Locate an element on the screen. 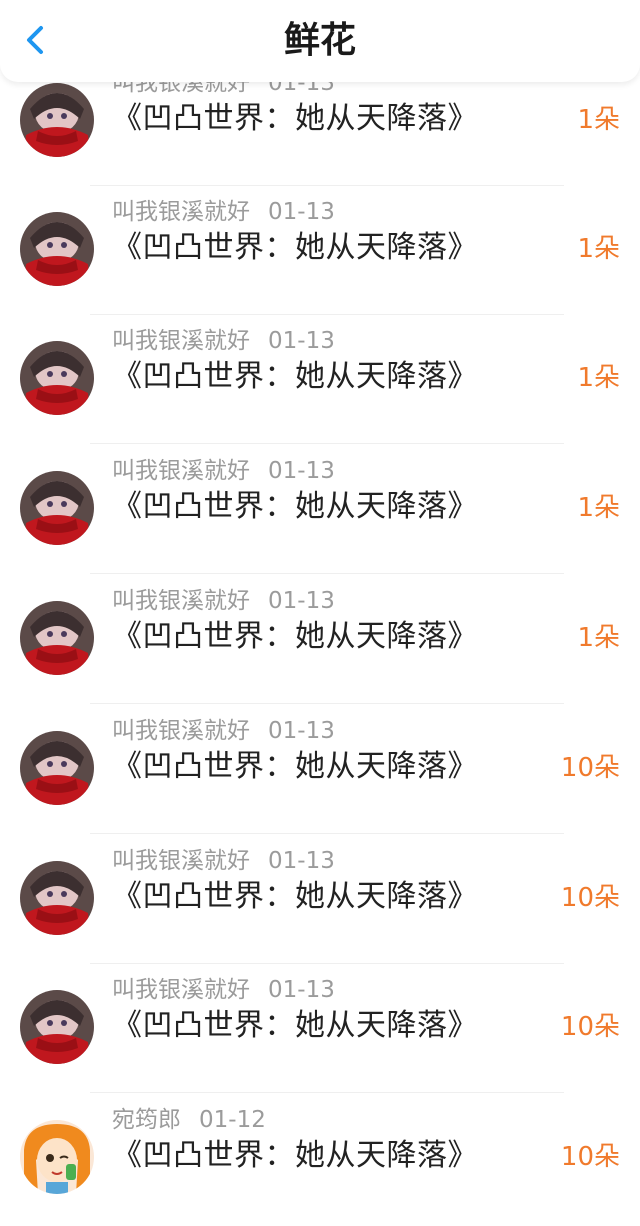 This screenshot has height=1226, width=640. list-item: 宛筠郎 01-12 《凹凸世界：她从天降落》 10朵 is located at coordinates (320, 1158).